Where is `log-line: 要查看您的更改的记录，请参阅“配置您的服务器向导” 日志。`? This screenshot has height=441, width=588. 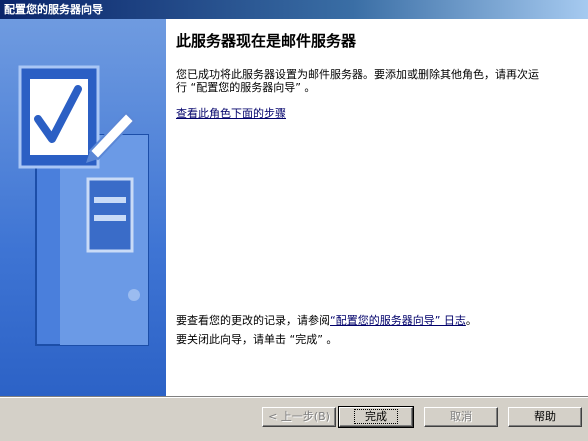
log-line: 要查看您的更改的记录，请参阅“配置您的服务器向导” 日志。 is located at coordinates (326, 320).